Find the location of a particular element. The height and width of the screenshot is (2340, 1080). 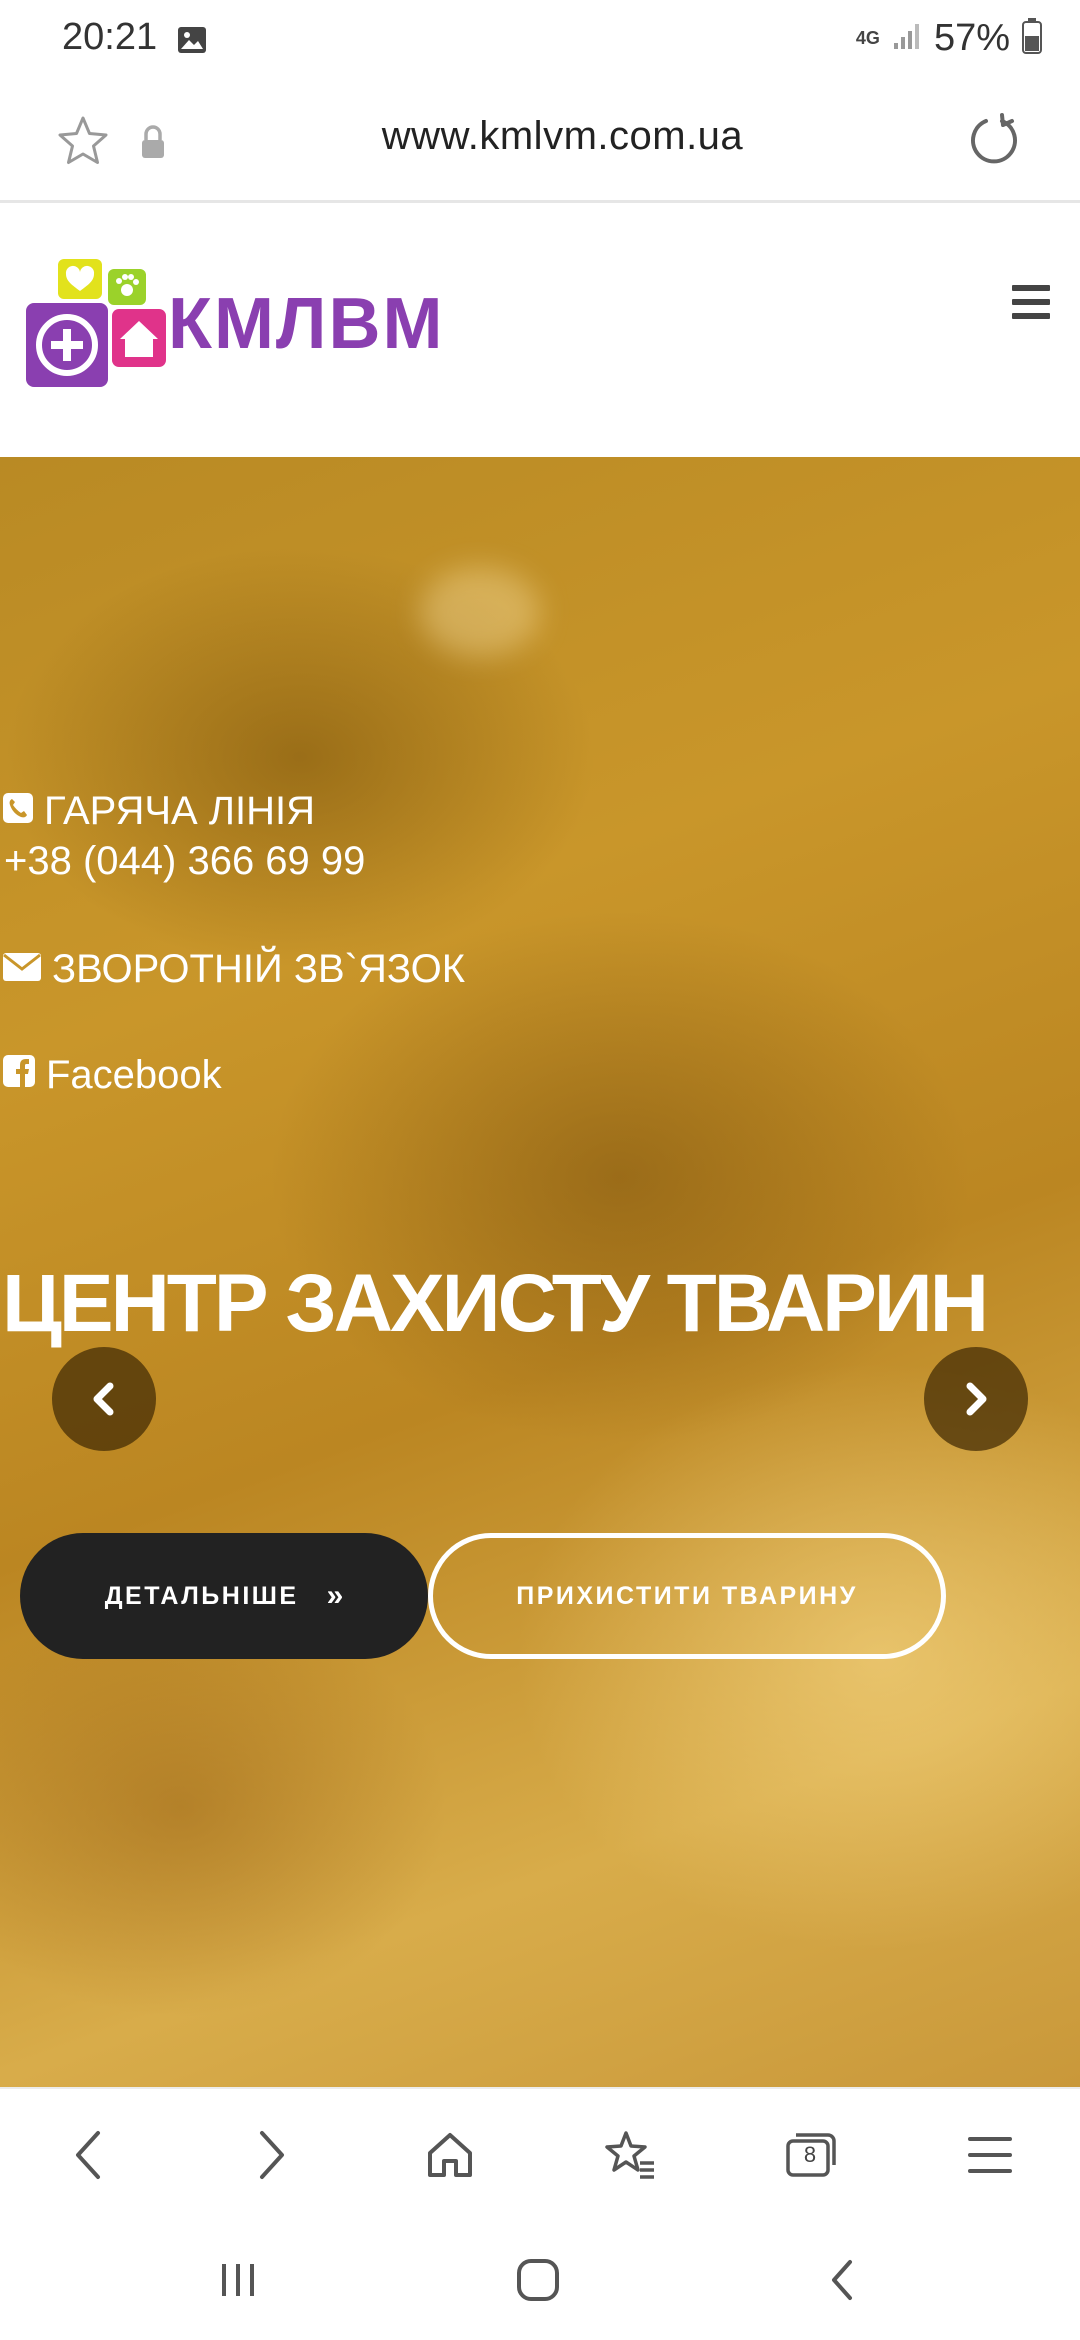

hero-title: ЦЕНТР ЗАХИСТУ ТВАРИН is located at coordinates (495, 1303).